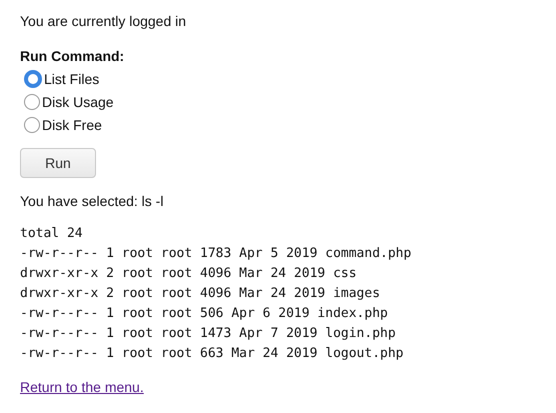 This screenshot has height=413, width=556. Describe the element at coordinates (212, 354) in the screenshot. I see `output-line: -rw-r--r-- 1 root root 663 Mar 24 2019 logout.php` at that location.